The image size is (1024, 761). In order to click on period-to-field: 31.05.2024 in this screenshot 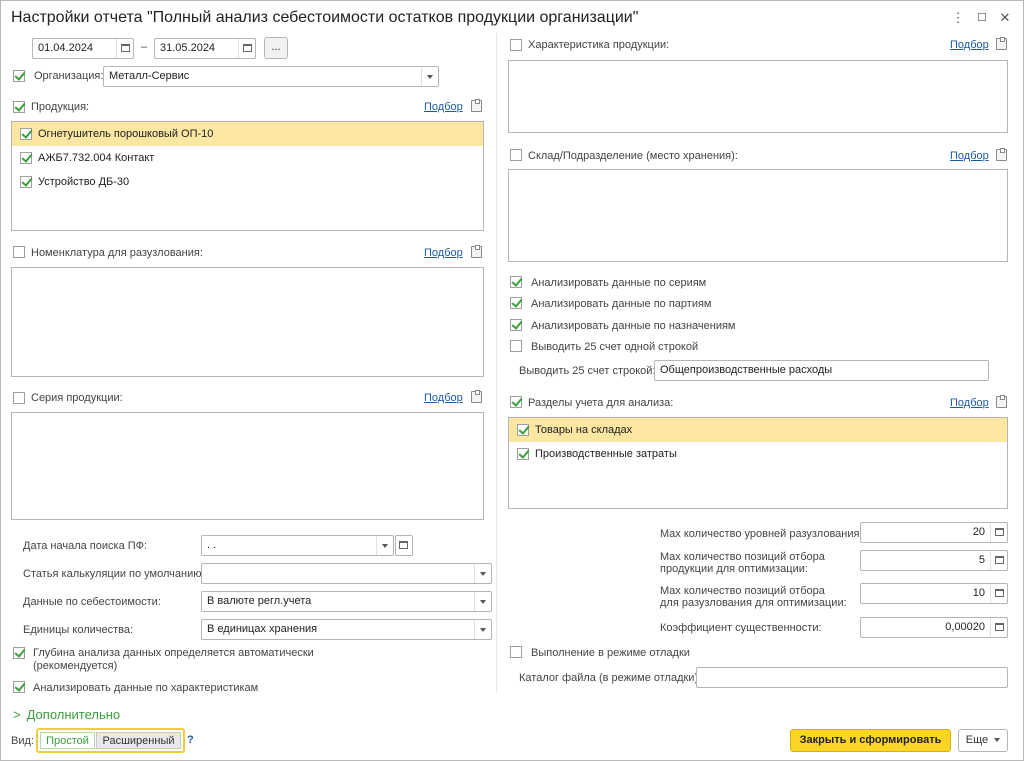, I will do `click(205, 48)`.